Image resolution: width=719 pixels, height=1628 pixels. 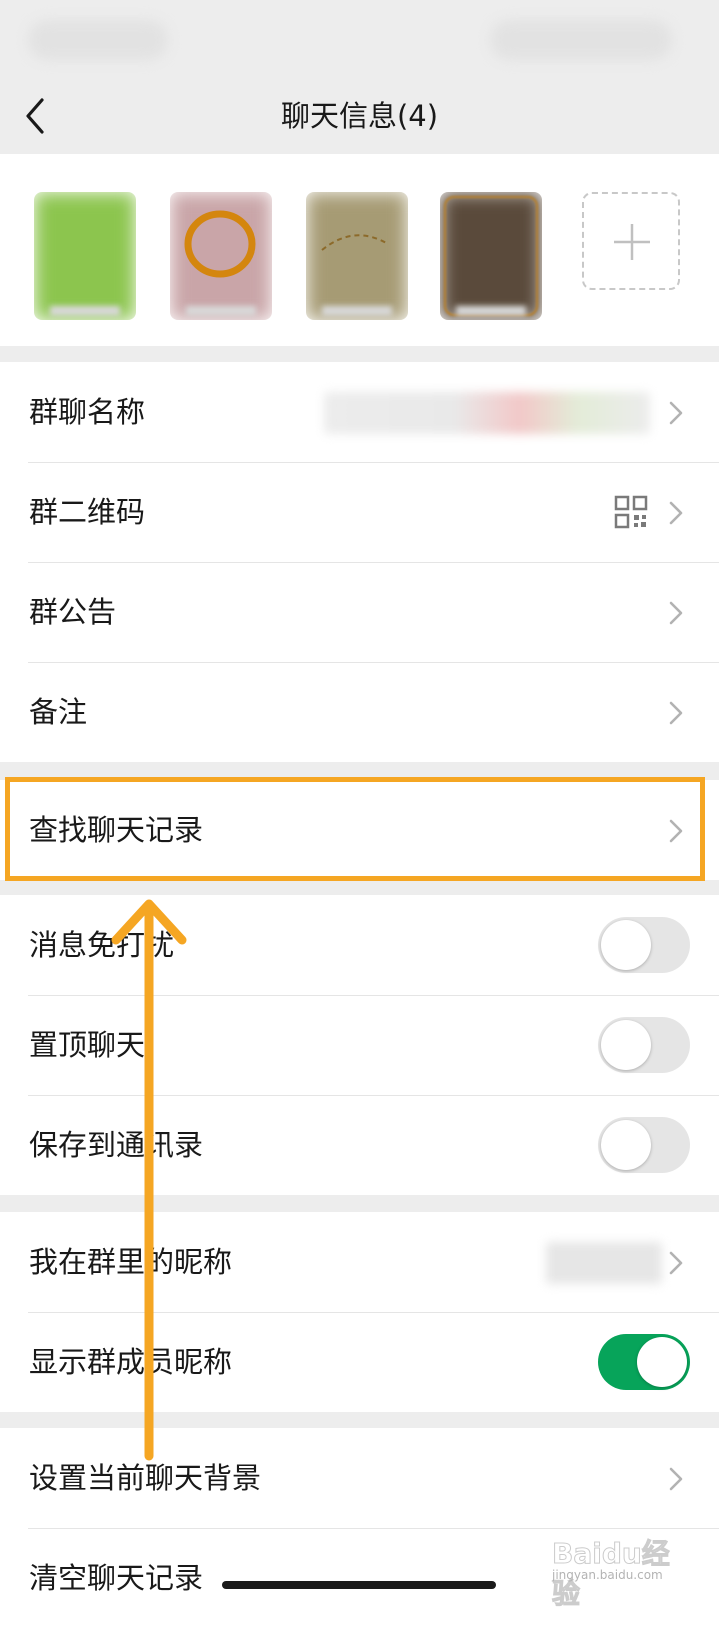 I want to click on avatar-image, so click(x=85, y=256).